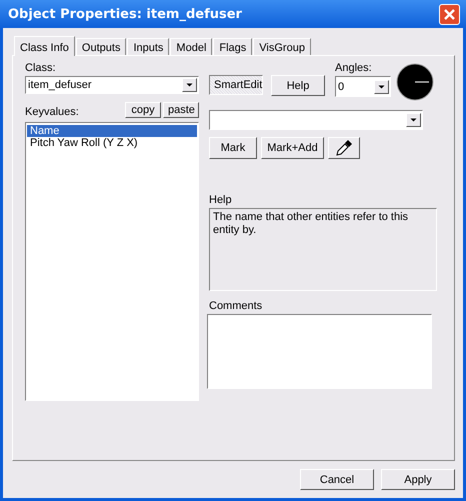 Image resolution: width=466 pixels, height=501 pixels. What do you see at coordinates (148, 46) in the screenshot?
I see `tab: Inputs` at bounding box center [148, 46].